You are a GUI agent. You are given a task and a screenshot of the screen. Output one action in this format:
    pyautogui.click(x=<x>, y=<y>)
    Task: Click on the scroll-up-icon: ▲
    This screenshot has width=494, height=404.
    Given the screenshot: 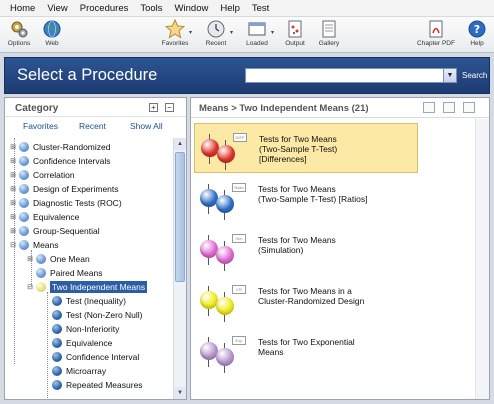 What is the action you would take?
    pyautogui.click(x=180, y=144)
    